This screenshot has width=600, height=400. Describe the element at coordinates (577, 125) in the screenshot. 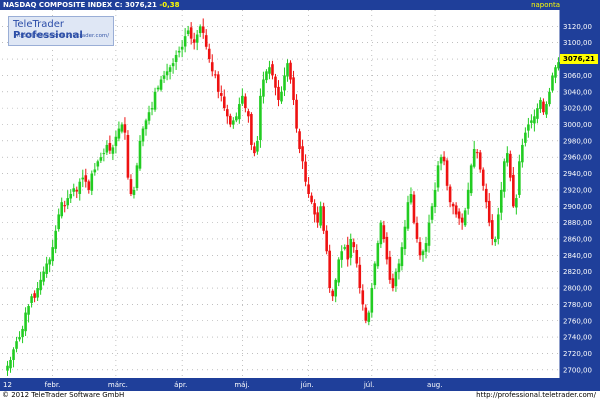

I see `y-tick-label: 3000,00` at that location.